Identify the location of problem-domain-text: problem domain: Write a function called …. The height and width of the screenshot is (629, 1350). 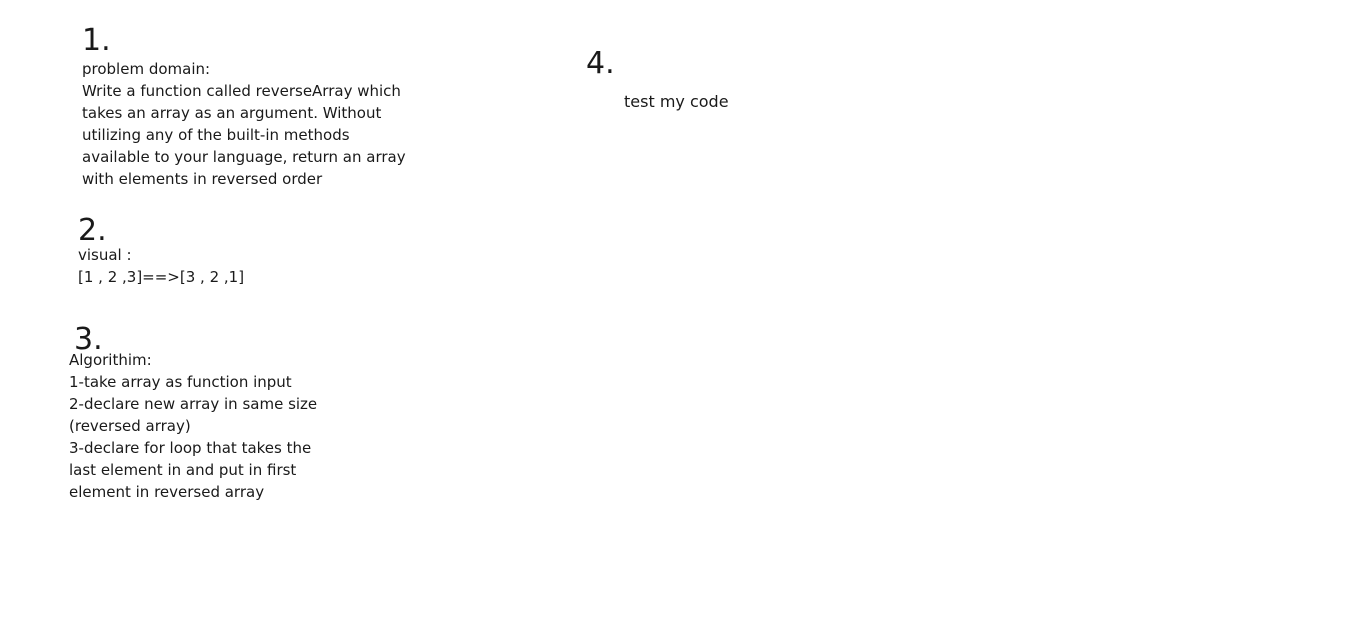
(244, 124).